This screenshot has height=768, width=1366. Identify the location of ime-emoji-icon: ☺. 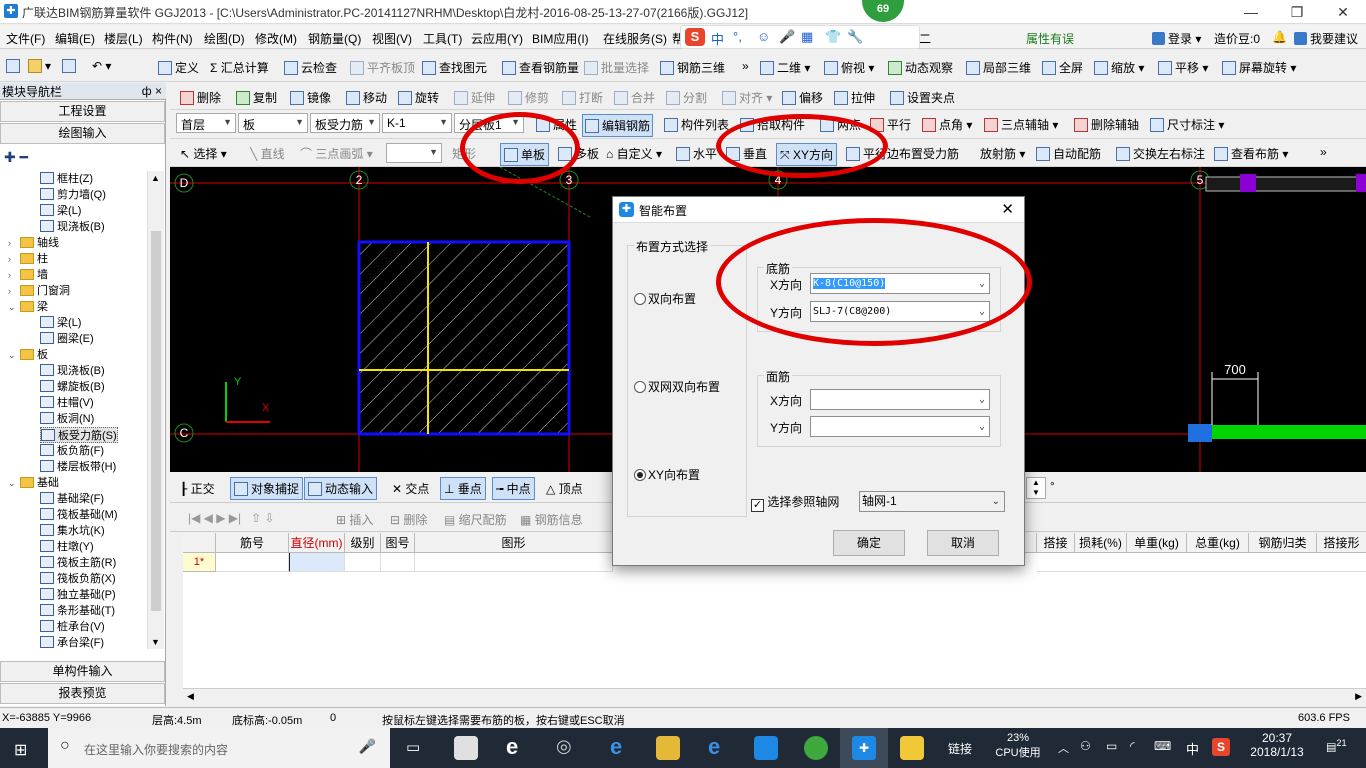
(763, 36).